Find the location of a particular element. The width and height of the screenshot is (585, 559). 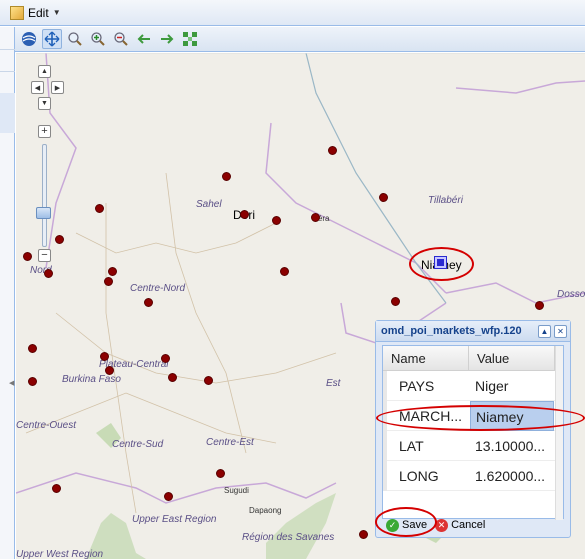

save-button: ✓ Save is located at coordinates (407, 525).